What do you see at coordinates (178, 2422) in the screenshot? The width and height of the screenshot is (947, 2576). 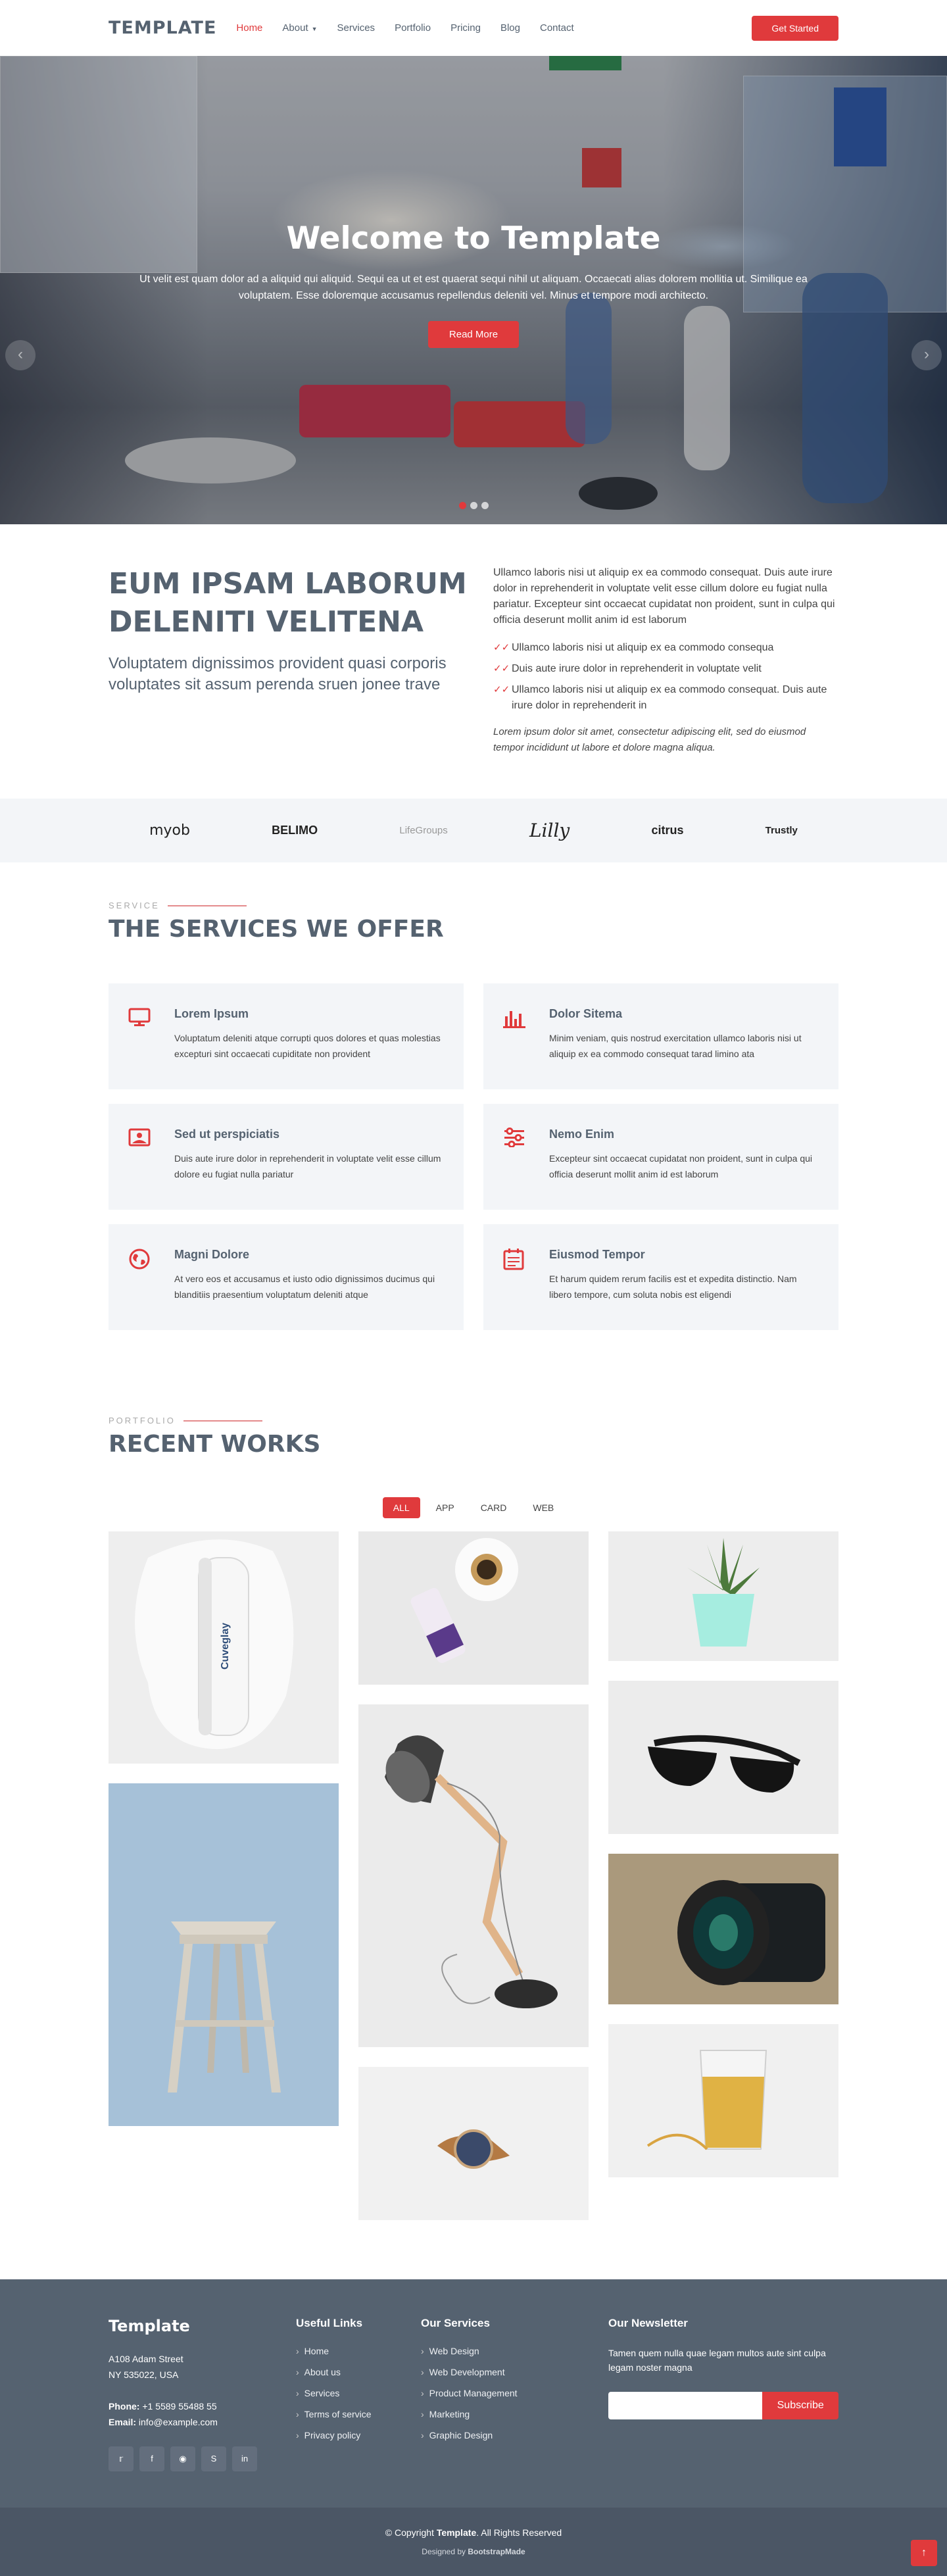 I see `email-value: info@example.com` at bounding box center [178, 2422].